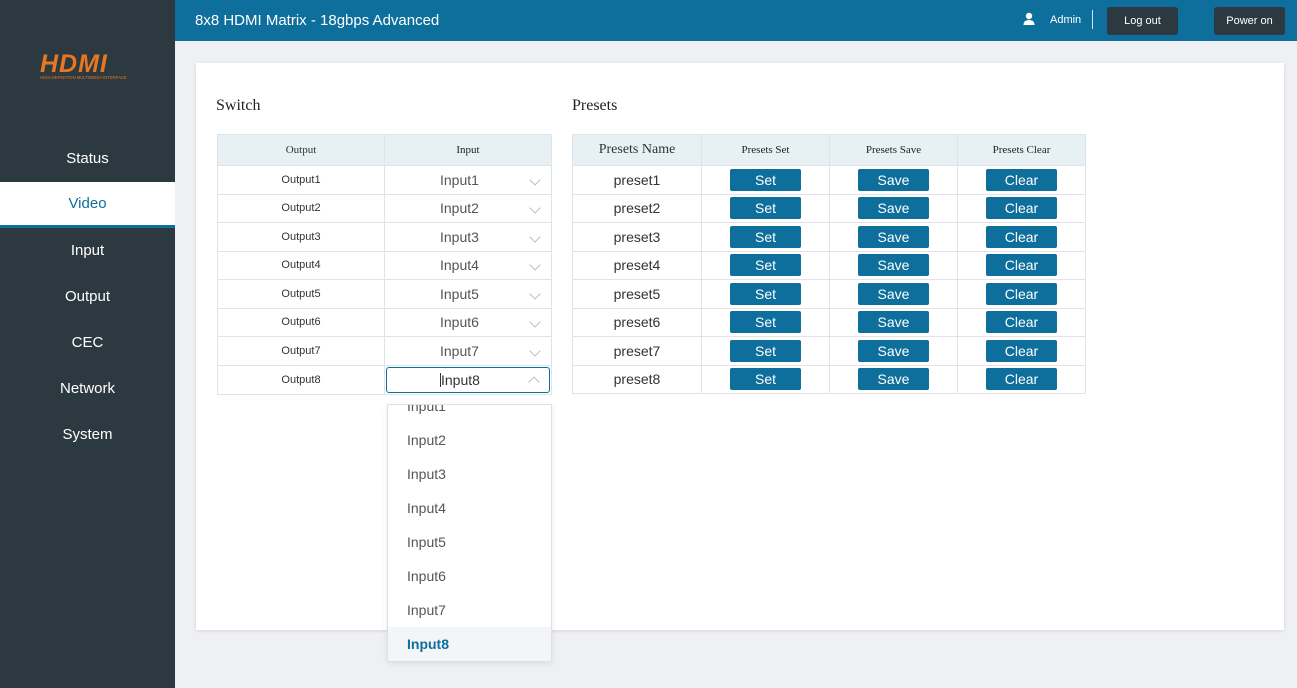 The width and height of the screenshot is (1297, 688). What do you see at coordinates (384, 379) in the screenshot?
I see `table-row: Output8 Input8` at bounding box center [384, 379].